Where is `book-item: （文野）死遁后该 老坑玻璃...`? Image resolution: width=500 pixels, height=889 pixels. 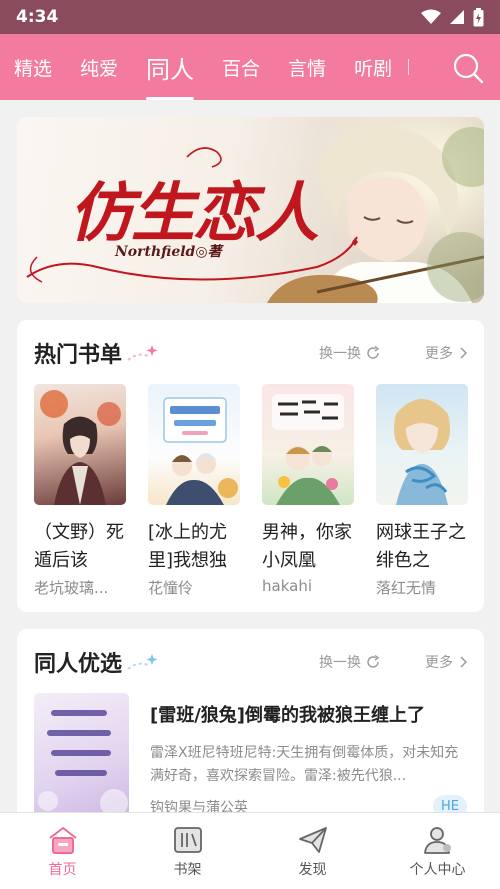
book-item: （文野）死遁后该 老坑玻璃... is located at coordinates (80, 491).